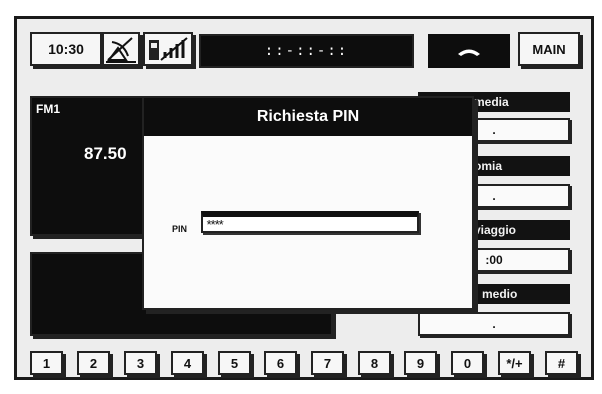 This screenshot has height=394, width=602. I want to click on main-button: MAIN, so click(549, 49).